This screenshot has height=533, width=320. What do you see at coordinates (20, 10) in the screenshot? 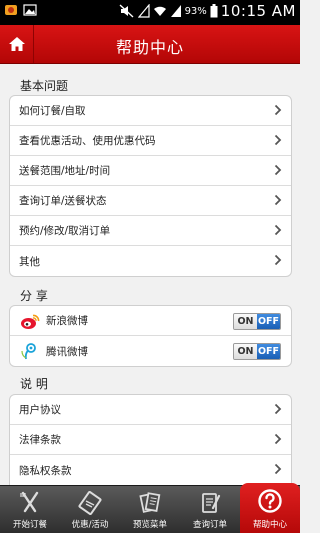
I see `notification-icons` at bounding box center [20, 10].